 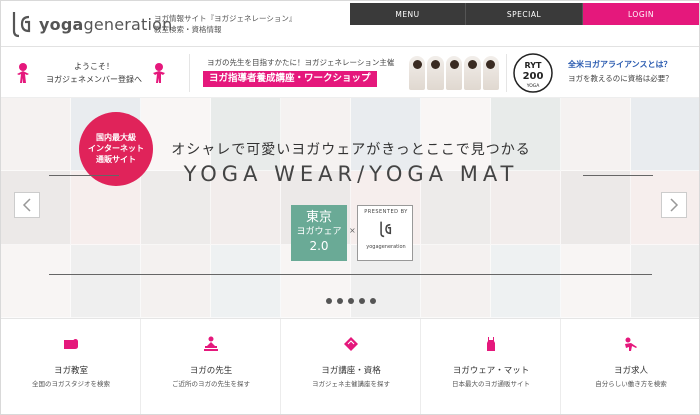 What do you see at coordinates (491, 384) in the screenshot?
I see `category-sub: 日本最大のヨガ通販サイト` at bounding box center [491, 384].